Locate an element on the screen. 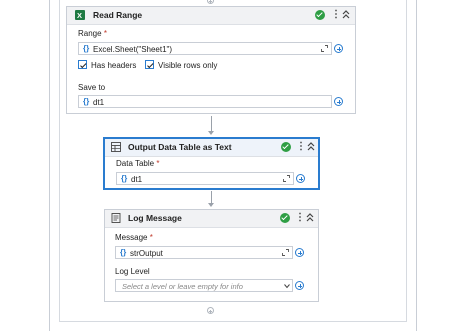 This screenshot has width=474, height=331. save-to-value: dt1 is located at coordinates (99, 102).